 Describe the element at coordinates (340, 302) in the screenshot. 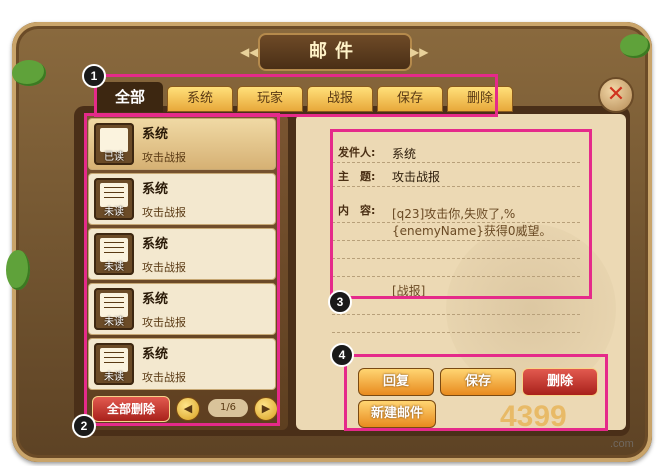

I see `callout-number: 3` at that location.